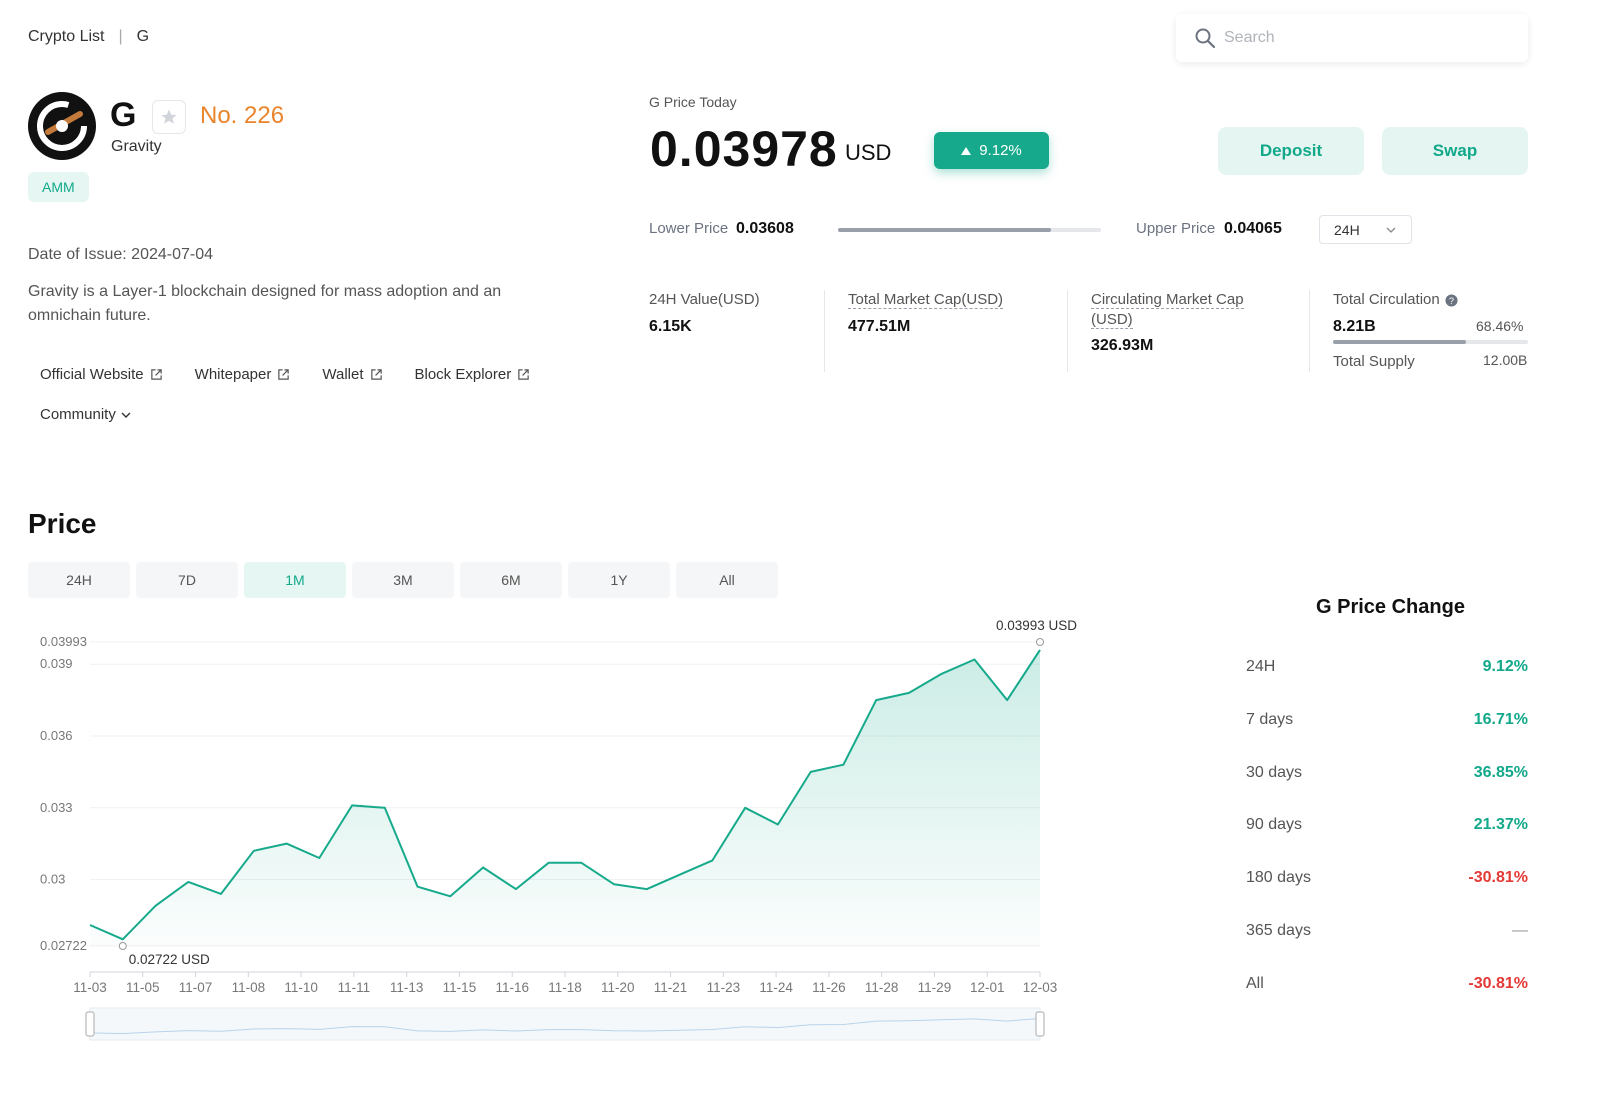 The height and width of the screenshot is (1103, 1600). Describe the element at coordinates (1387, 878) in the screenshot. I see `price-change-row: 180 days -30.81%` at that location.